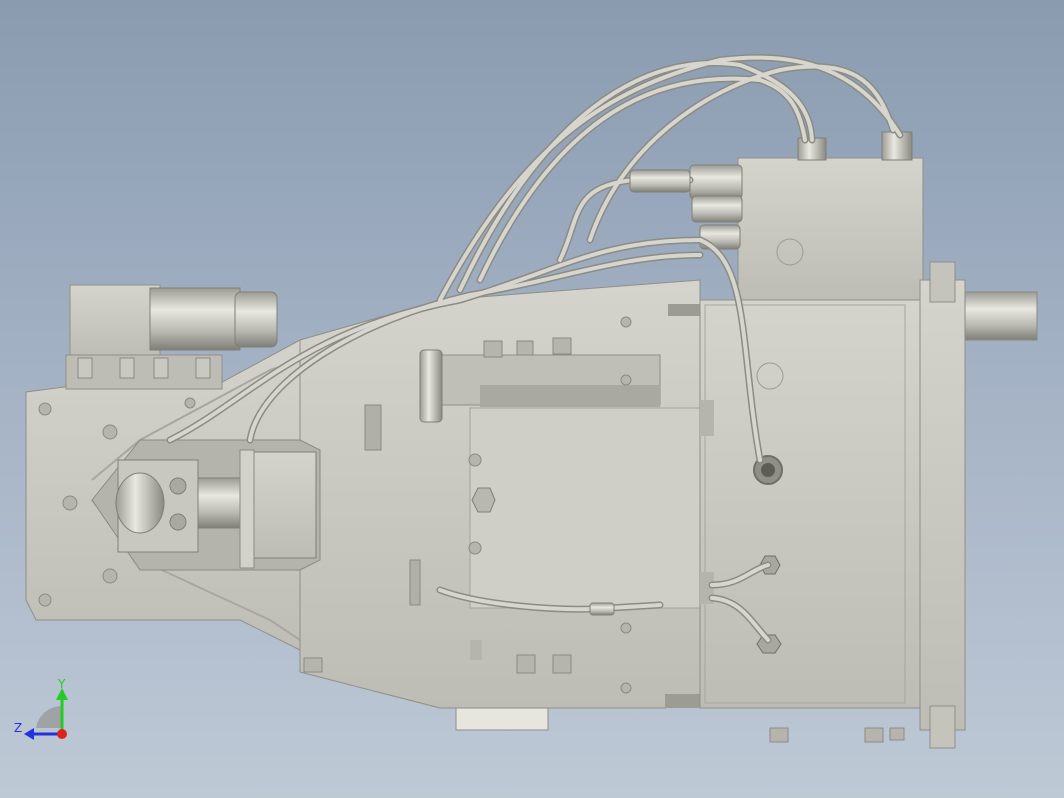  Describe the element at coordinates (18, 728) in the screenshot. I see `z-axis-label: Z` at that location.